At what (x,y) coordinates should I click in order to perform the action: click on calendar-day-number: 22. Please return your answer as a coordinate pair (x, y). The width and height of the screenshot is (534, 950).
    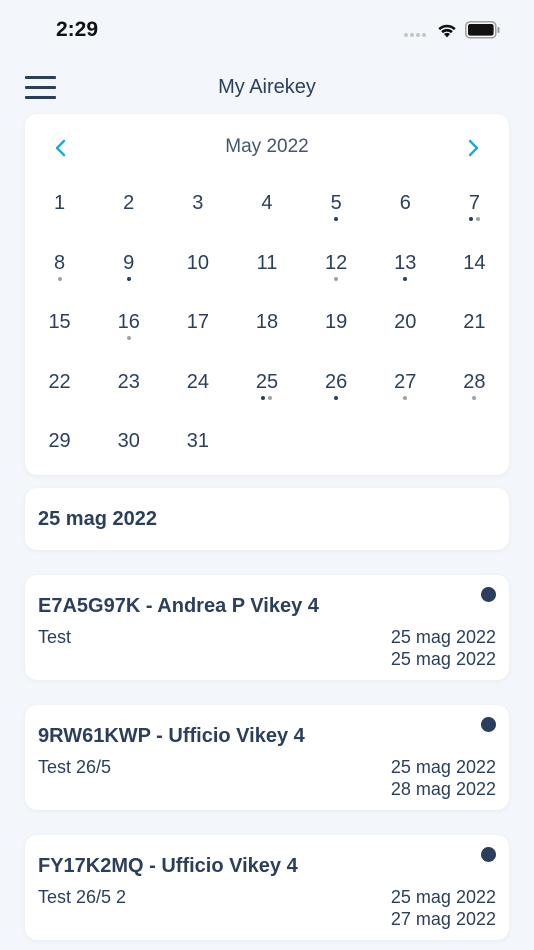
    Looking at the image, I should click on (59, 381).